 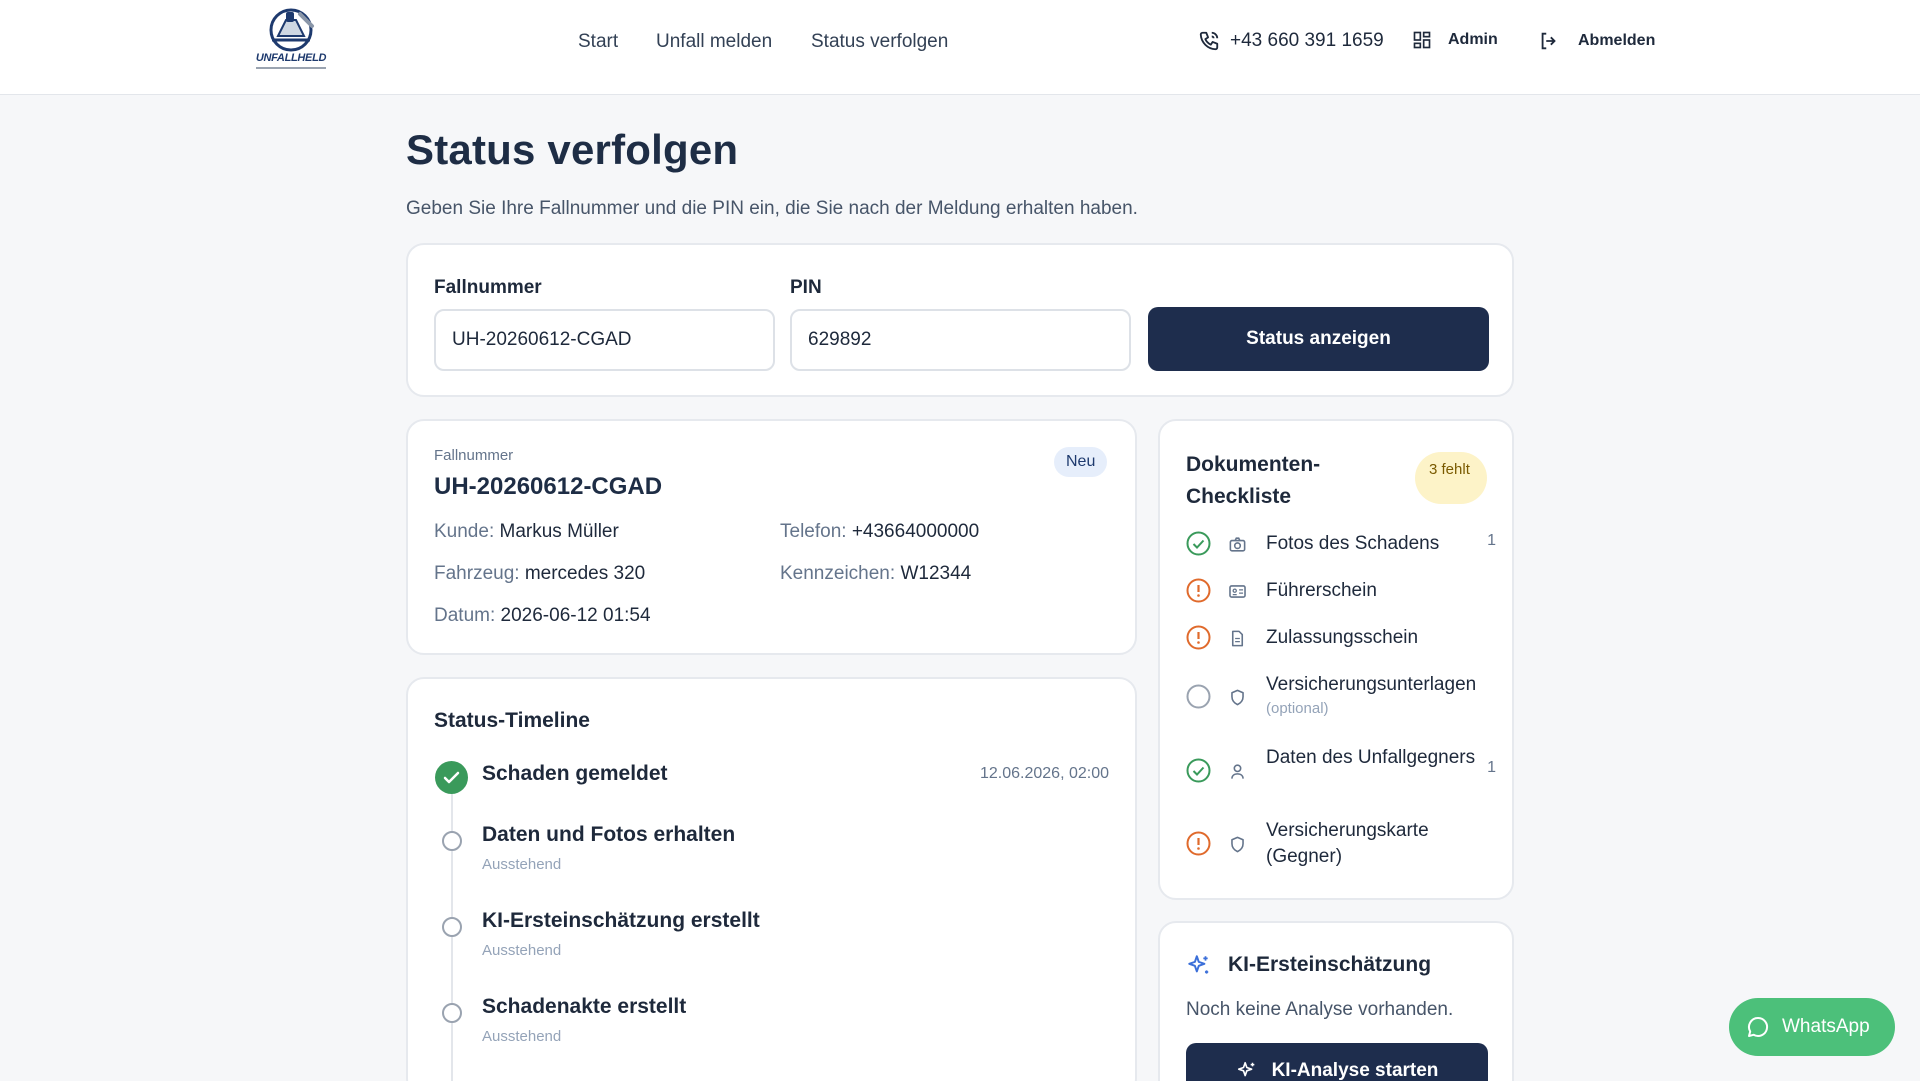 I want to click on logout-icon, so click(x=1548, y=41).